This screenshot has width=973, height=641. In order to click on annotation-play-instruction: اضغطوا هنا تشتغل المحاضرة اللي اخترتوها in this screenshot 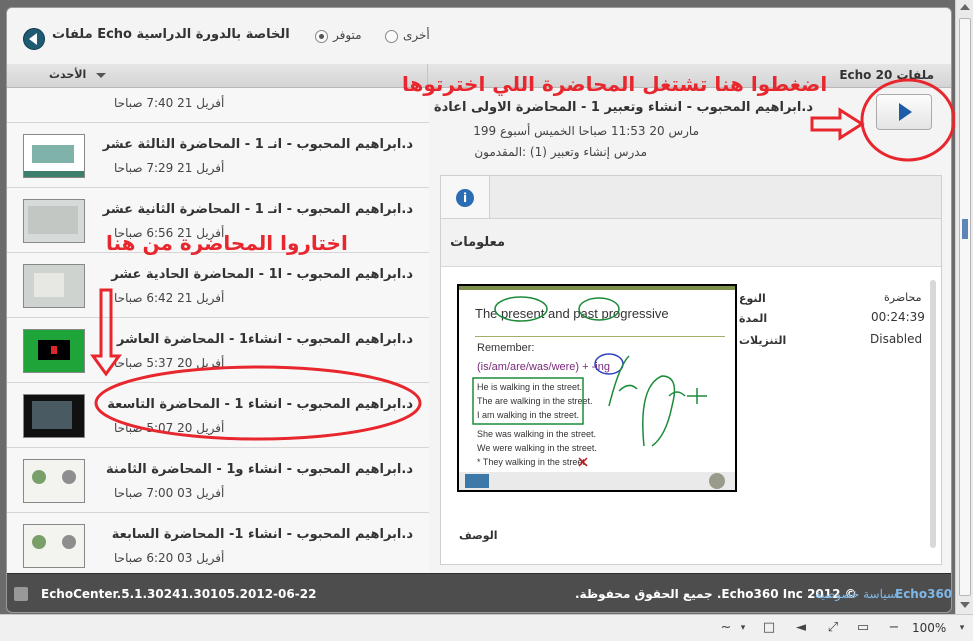, I will do `click(615, 84)`.